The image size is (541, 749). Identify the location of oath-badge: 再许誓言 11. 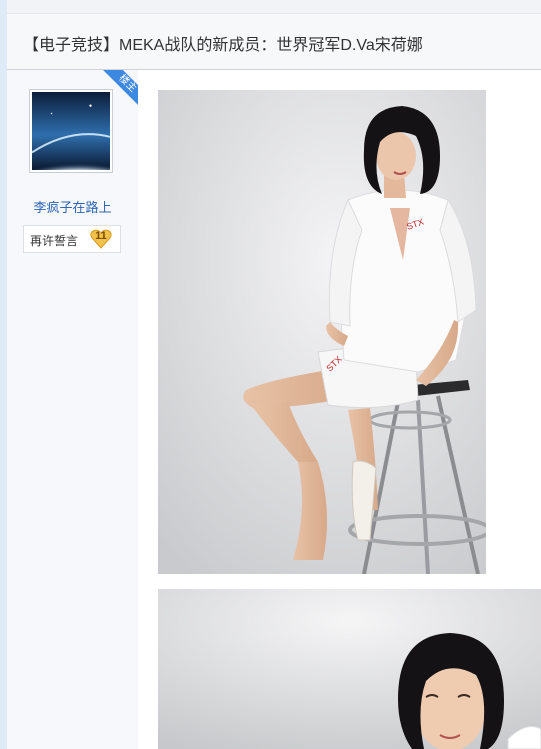
(72, 239).